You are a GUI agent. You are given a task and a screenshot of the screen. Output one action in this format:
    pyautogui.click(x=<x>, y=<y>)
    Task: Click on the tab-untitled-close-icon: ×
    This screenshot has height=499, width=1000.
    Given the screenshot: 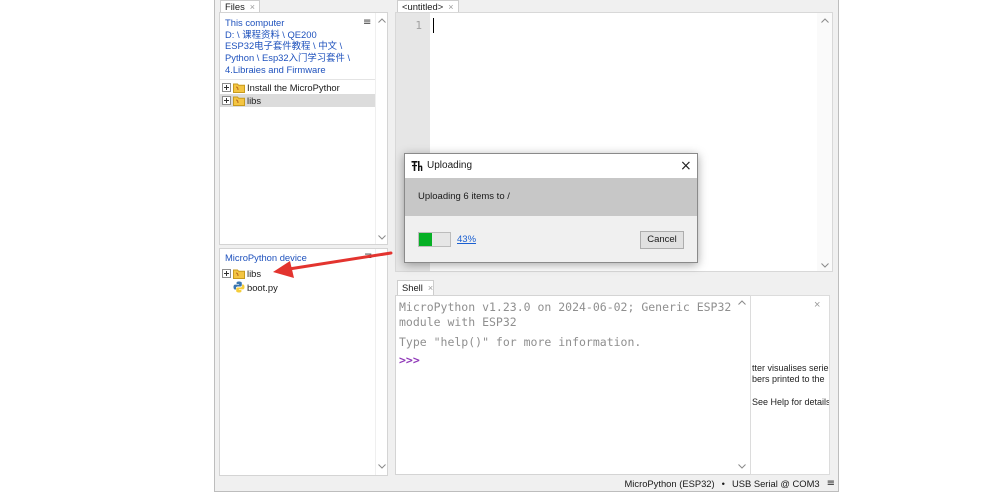 What is the action you would take?
    pyautogui.click(x=450, y=7)
    